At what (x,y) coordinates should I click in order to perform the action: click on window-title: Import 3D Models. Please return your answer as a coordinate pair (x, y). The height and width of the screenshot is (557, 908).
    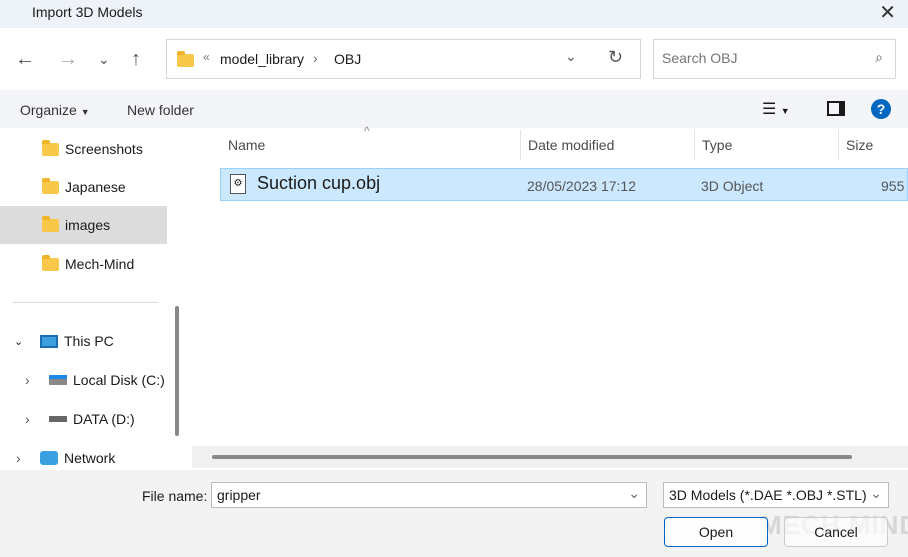
    Looking at the image, I should click on (87, 12).